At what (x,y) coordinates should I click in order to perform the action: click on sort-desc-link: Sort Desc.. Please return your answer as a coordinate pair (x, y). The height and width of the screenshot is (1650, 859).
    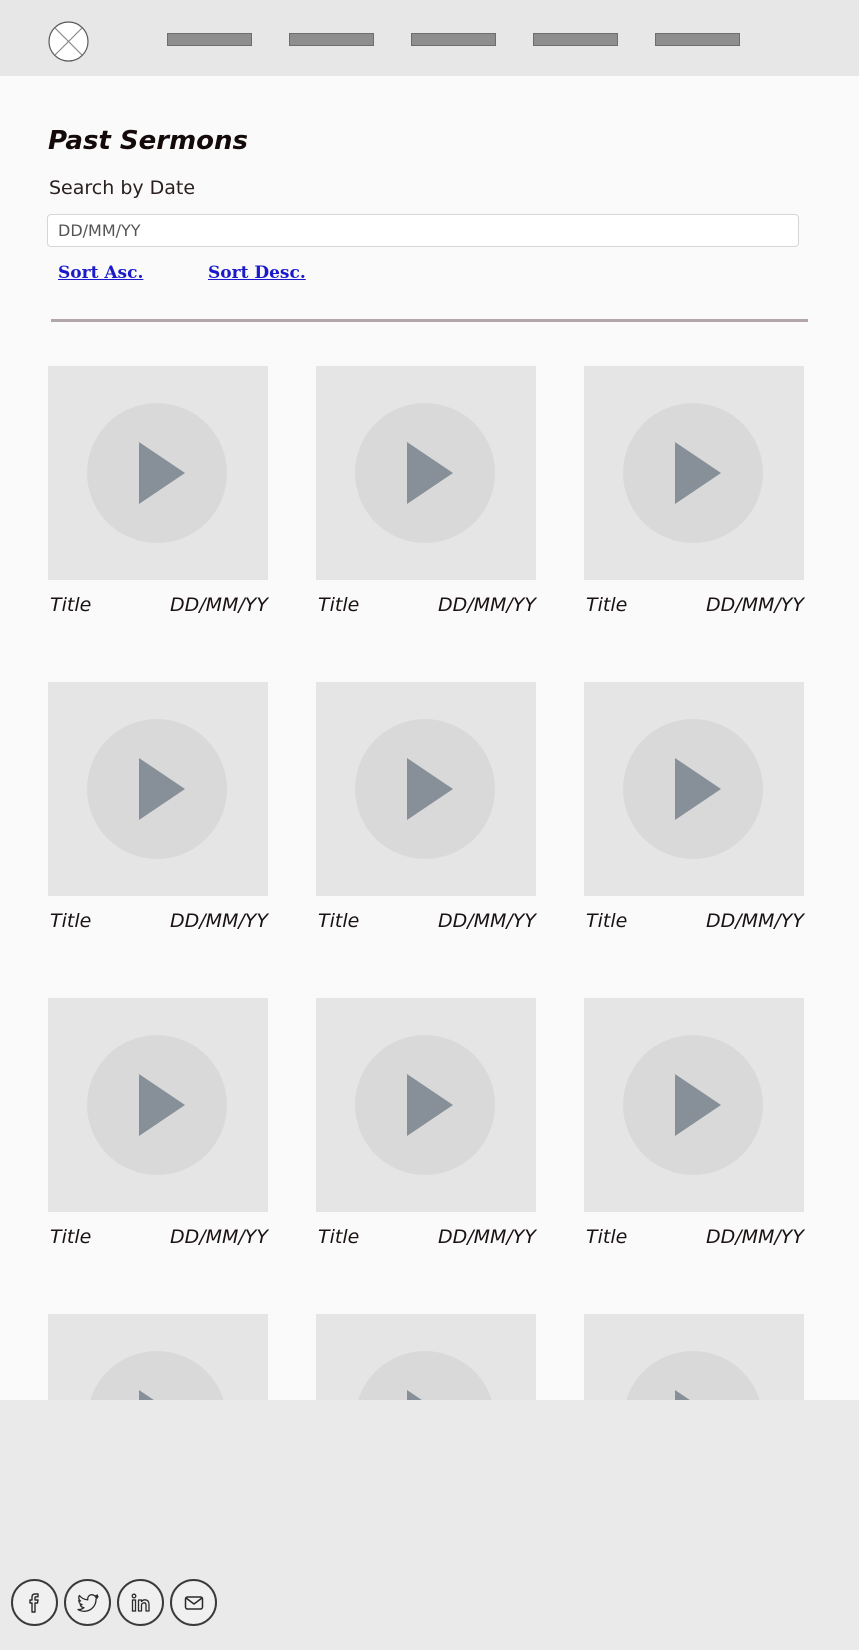
    Looking at the image, I should click on (257, 273).